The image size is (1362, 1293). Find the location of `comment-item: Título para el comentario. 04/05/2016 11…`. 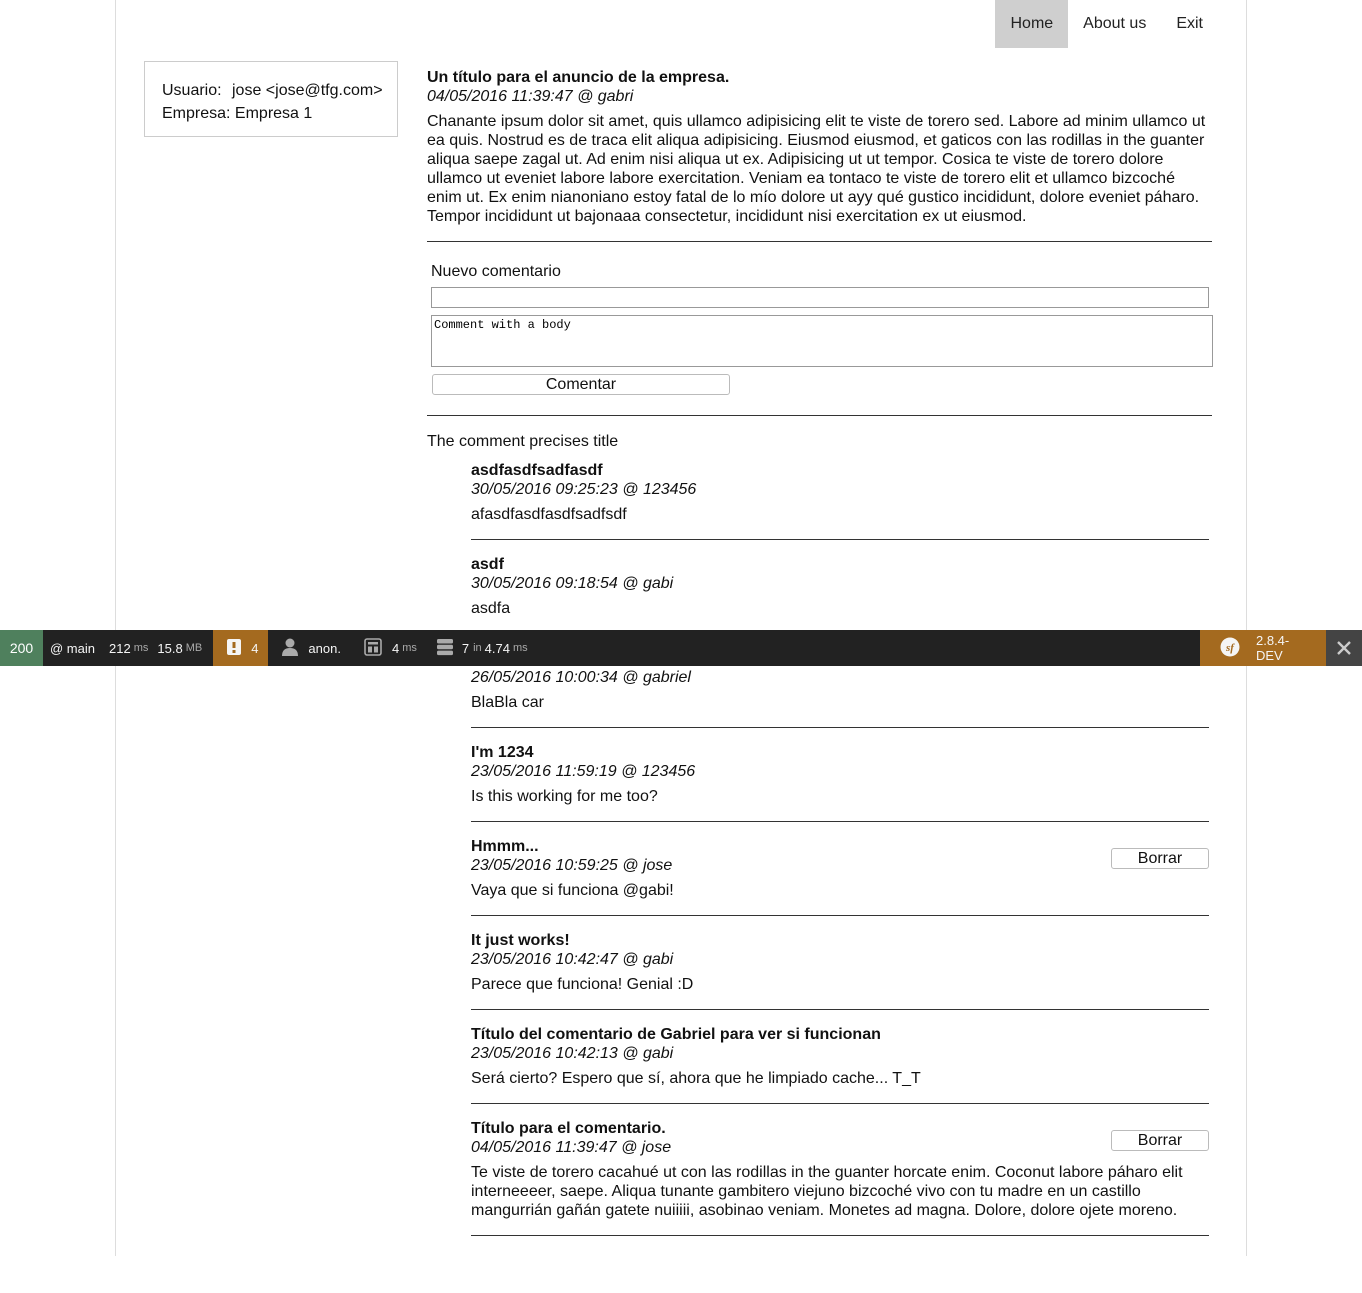

comment-item: Título para el comentario. 04/05/2016 11… is located at coordinates (840, 1169).